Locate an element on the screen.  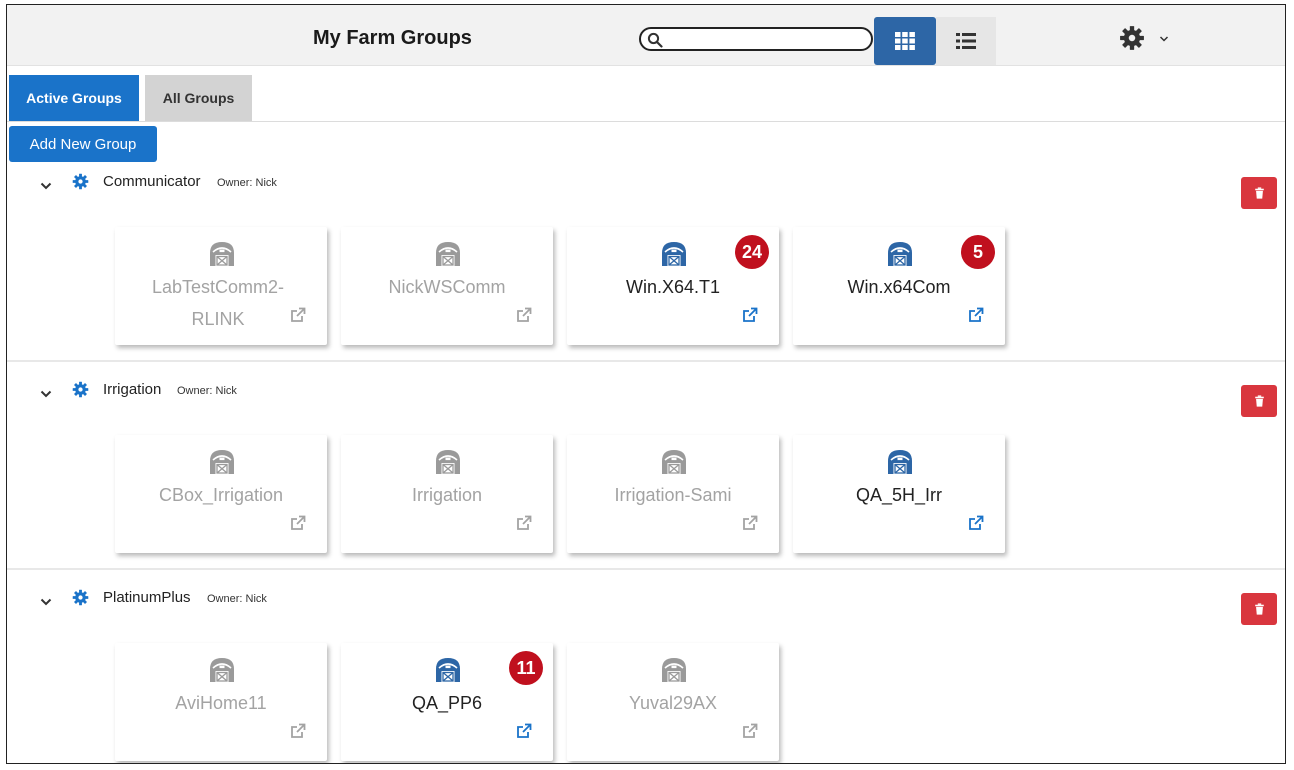
farm-name: CBox_Irrigation is located at coordinates (221, 495).